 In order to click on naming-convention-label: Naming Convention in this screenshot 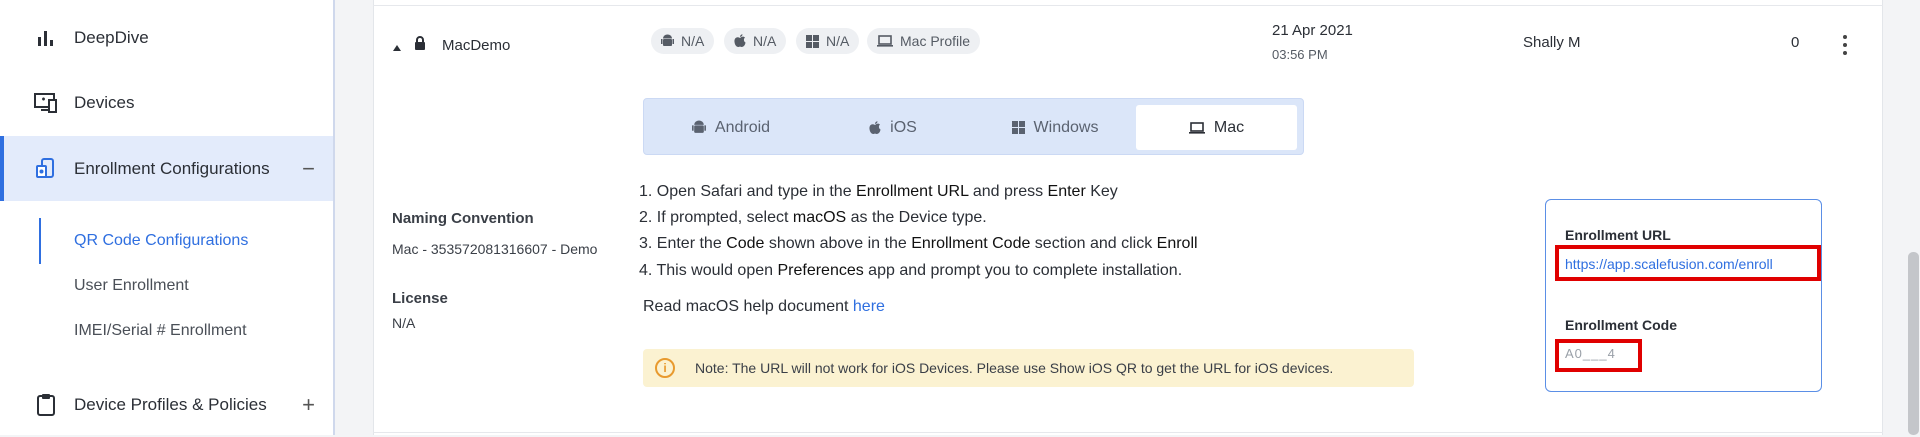, I will do `click(463, 218)`.